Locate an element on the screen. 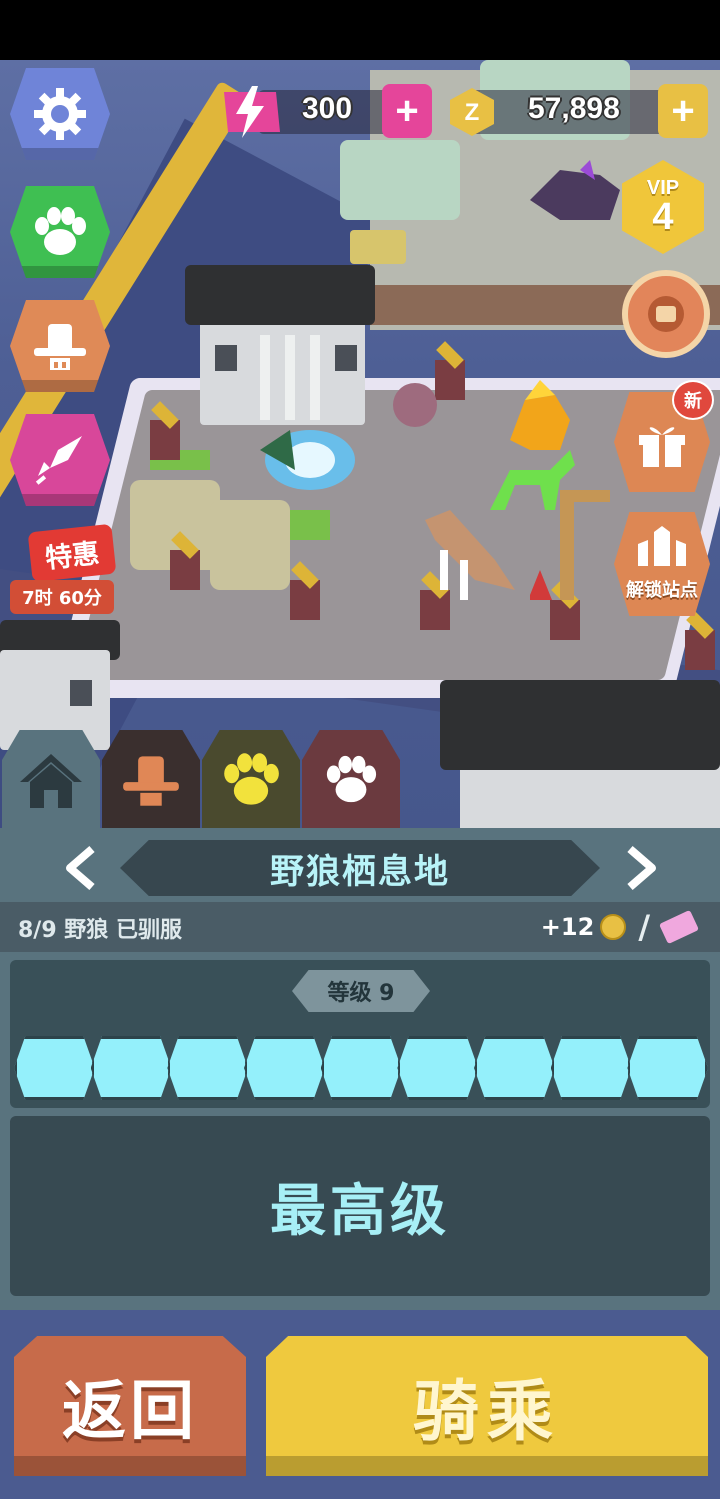  ticket-icon is located at coordinates (679, 927).